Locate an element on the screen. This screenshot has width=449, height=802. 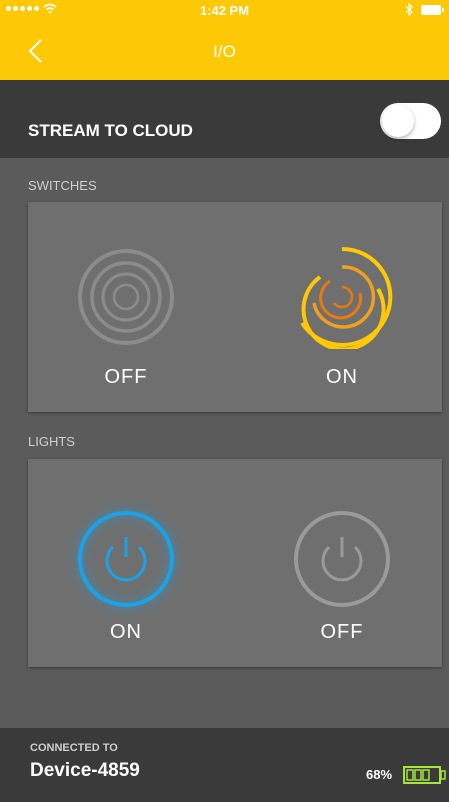
switch-2-label: ON is located at coordinates (342, 377).